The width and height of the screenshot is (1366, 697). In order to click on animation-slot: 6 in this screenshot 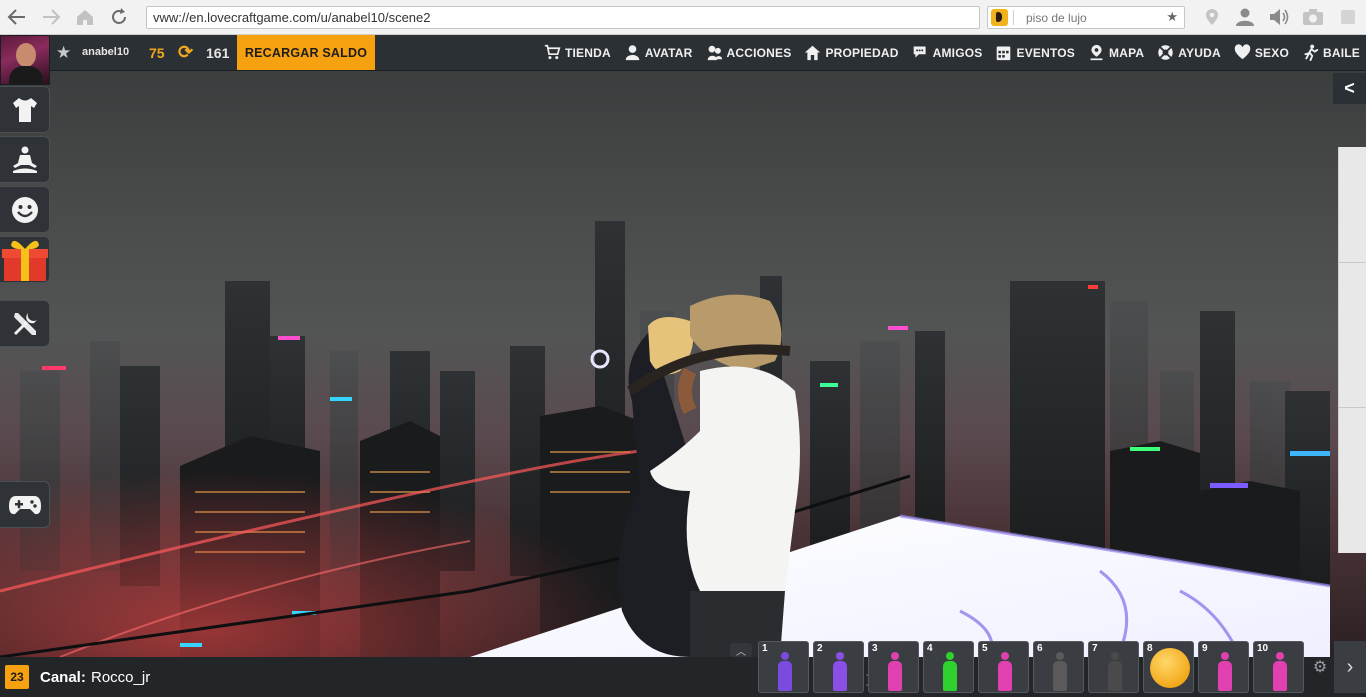, I will do `click(1058, 667)`.